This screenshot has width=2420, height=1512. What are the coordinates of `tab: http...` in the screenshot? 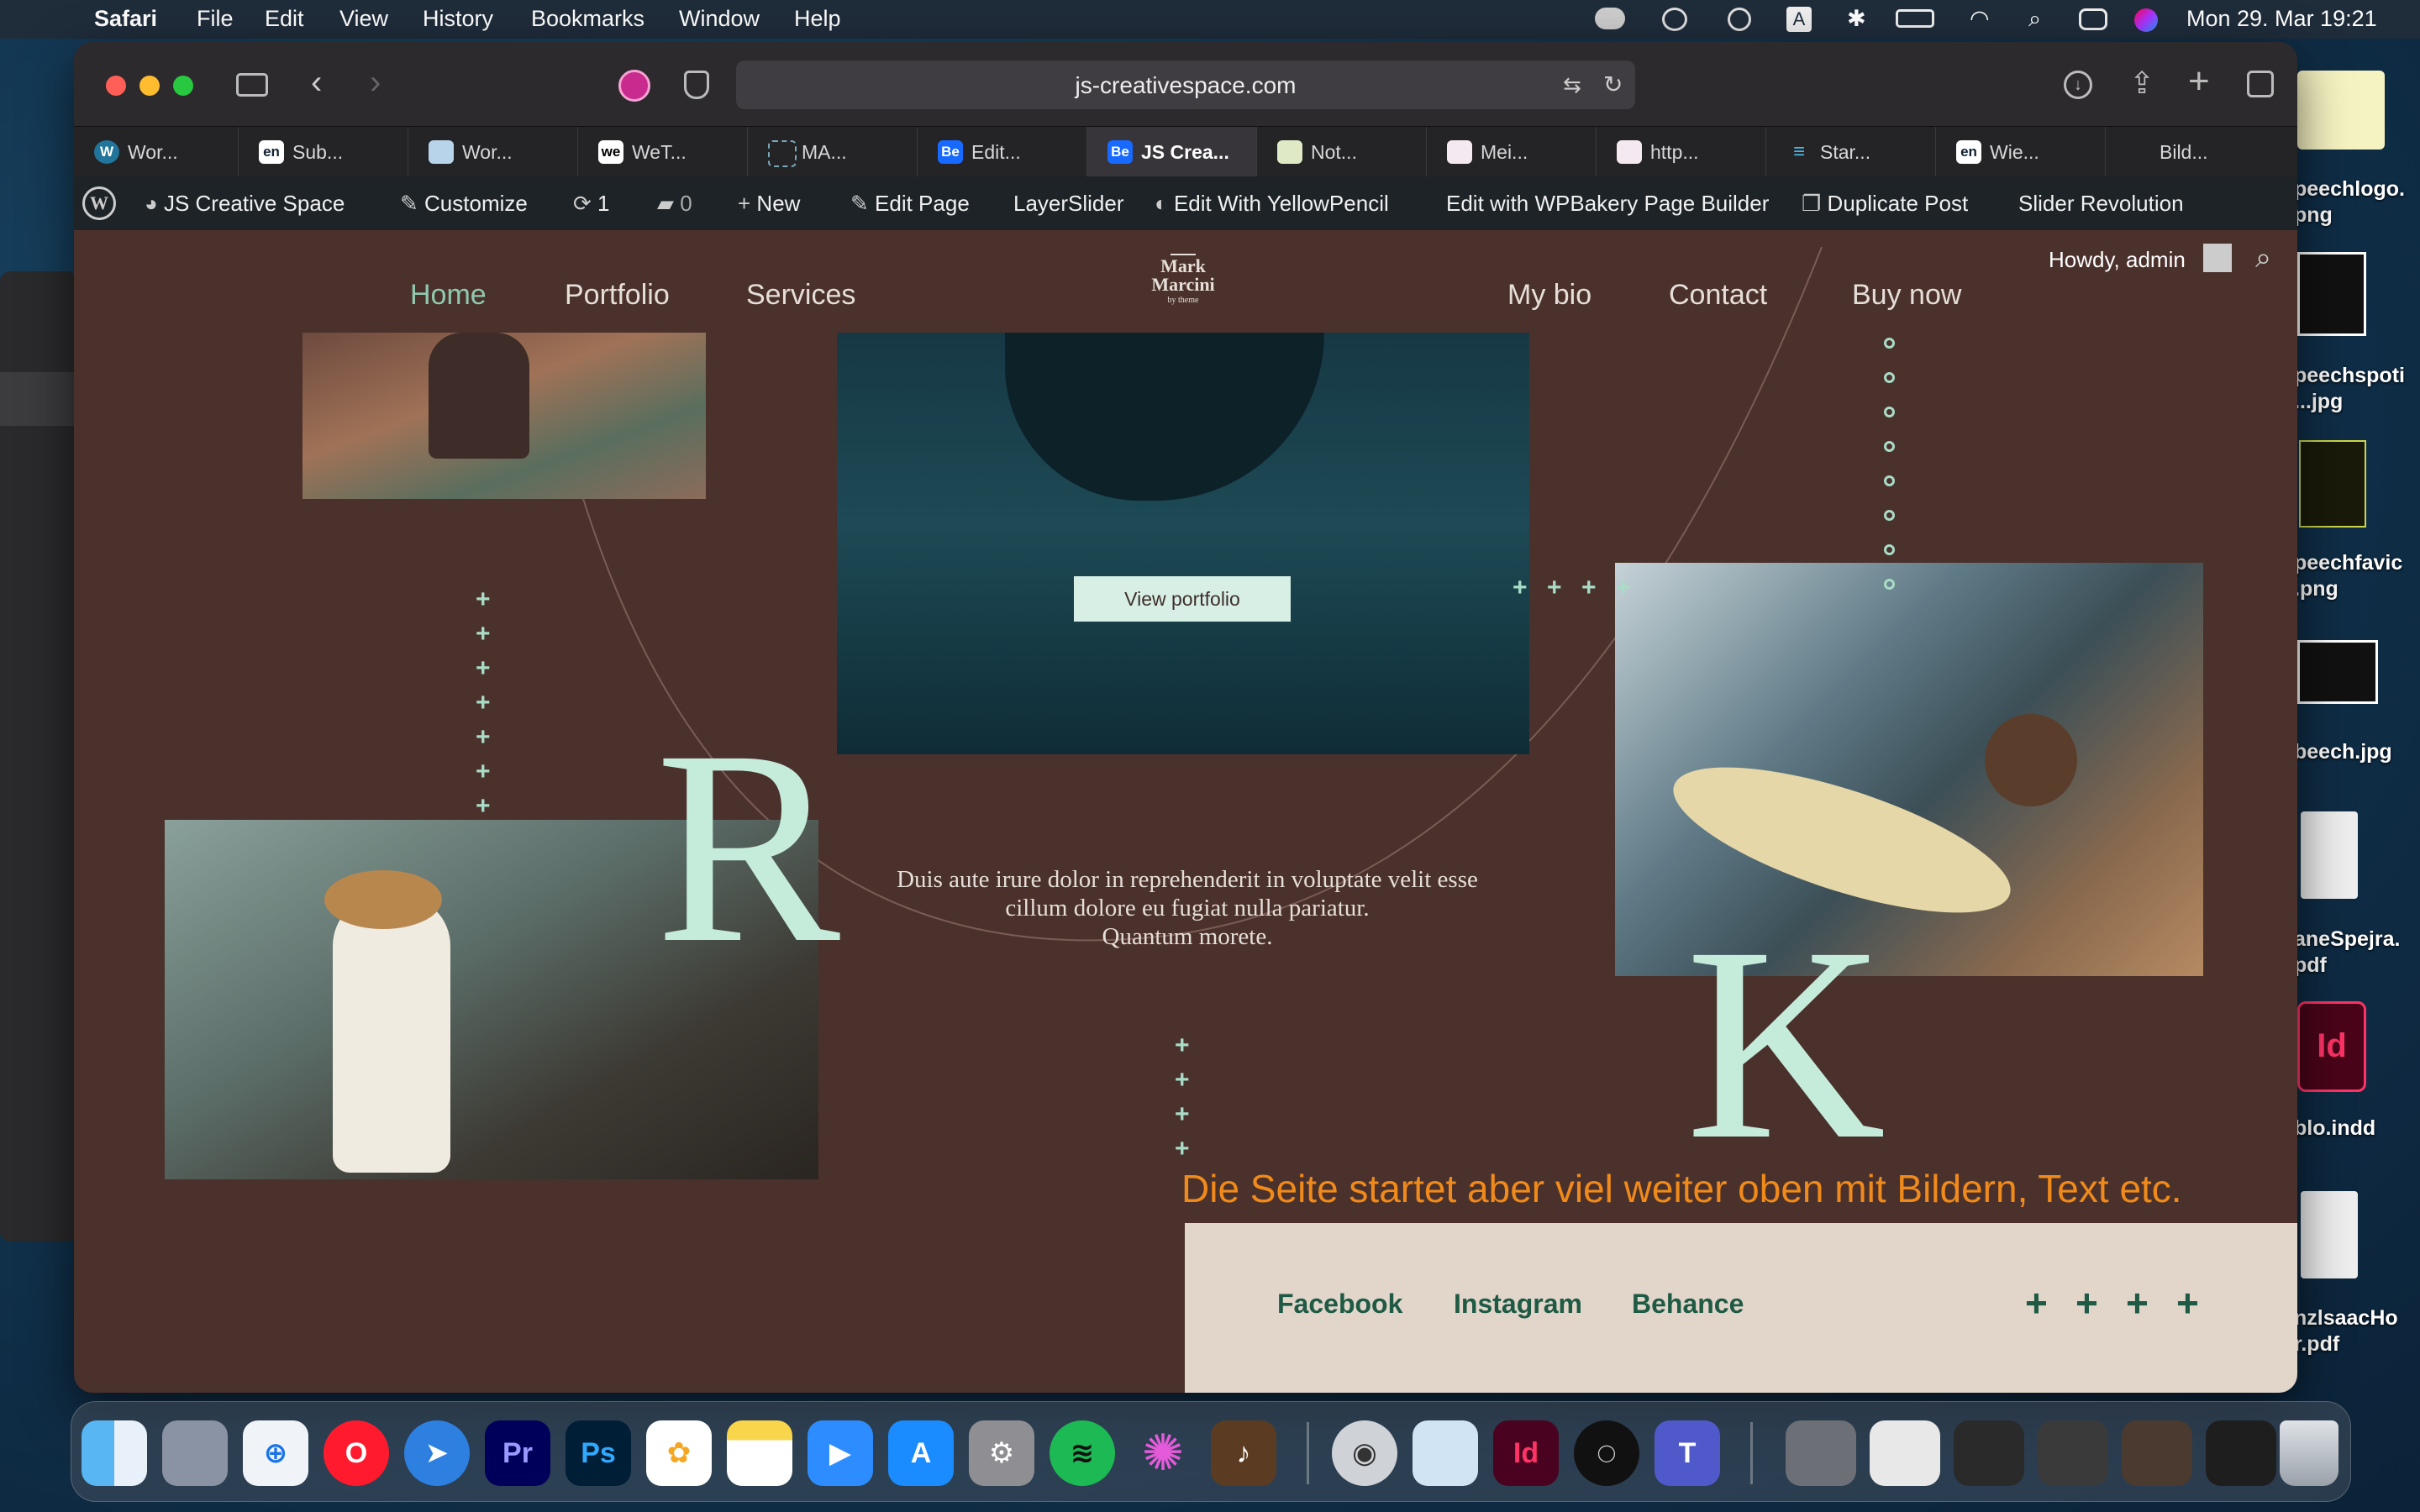 It's located at (1681, 152).